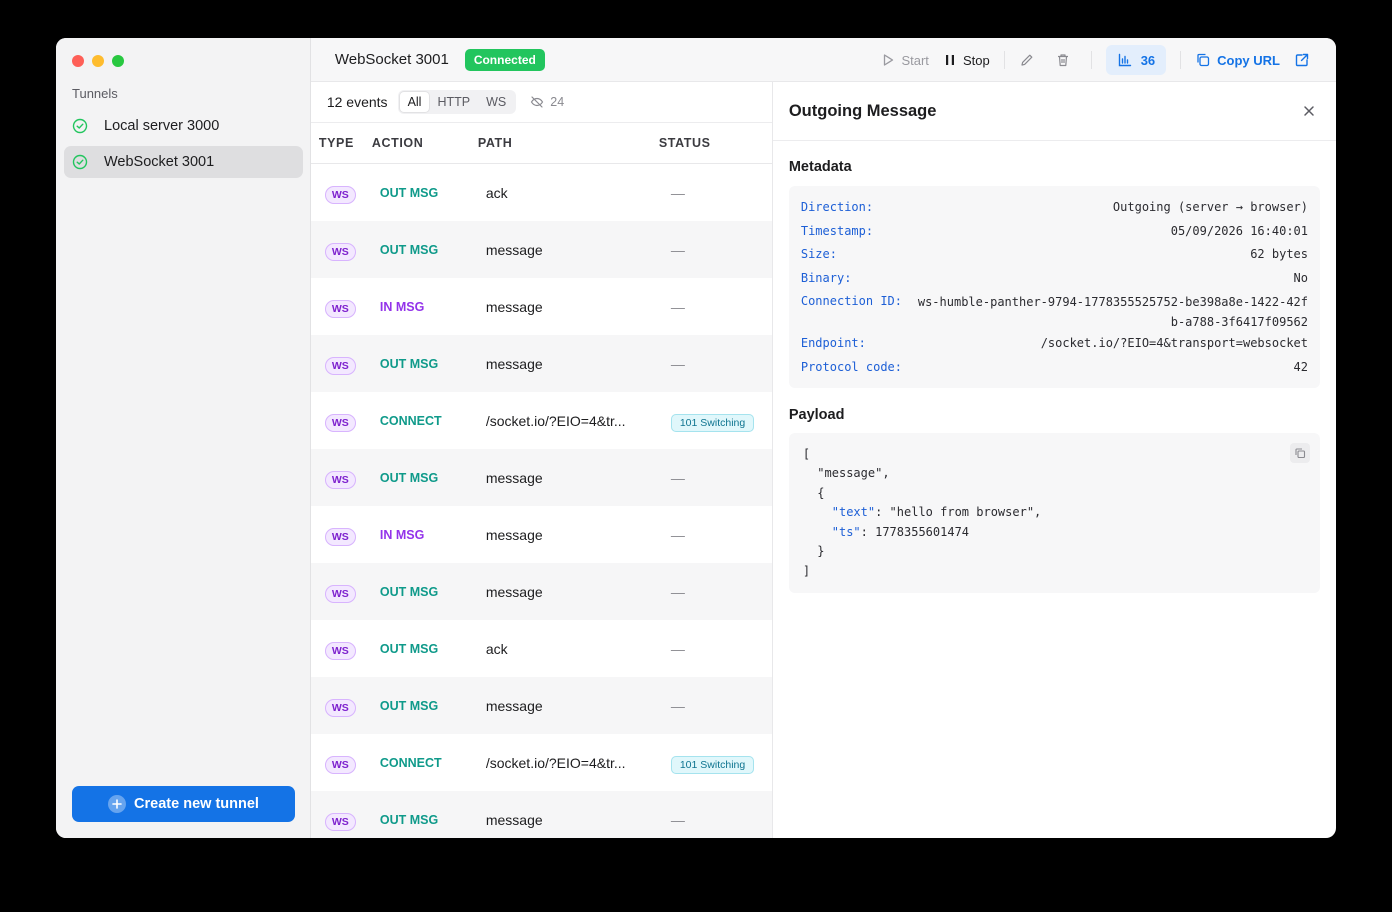 Image resolution: width=1392 pixels, height=912 pixels. What do you see at coordinates (496, 102) in the screenshot?
I see `filter-ws: WS` at bounding box center [496, 102].